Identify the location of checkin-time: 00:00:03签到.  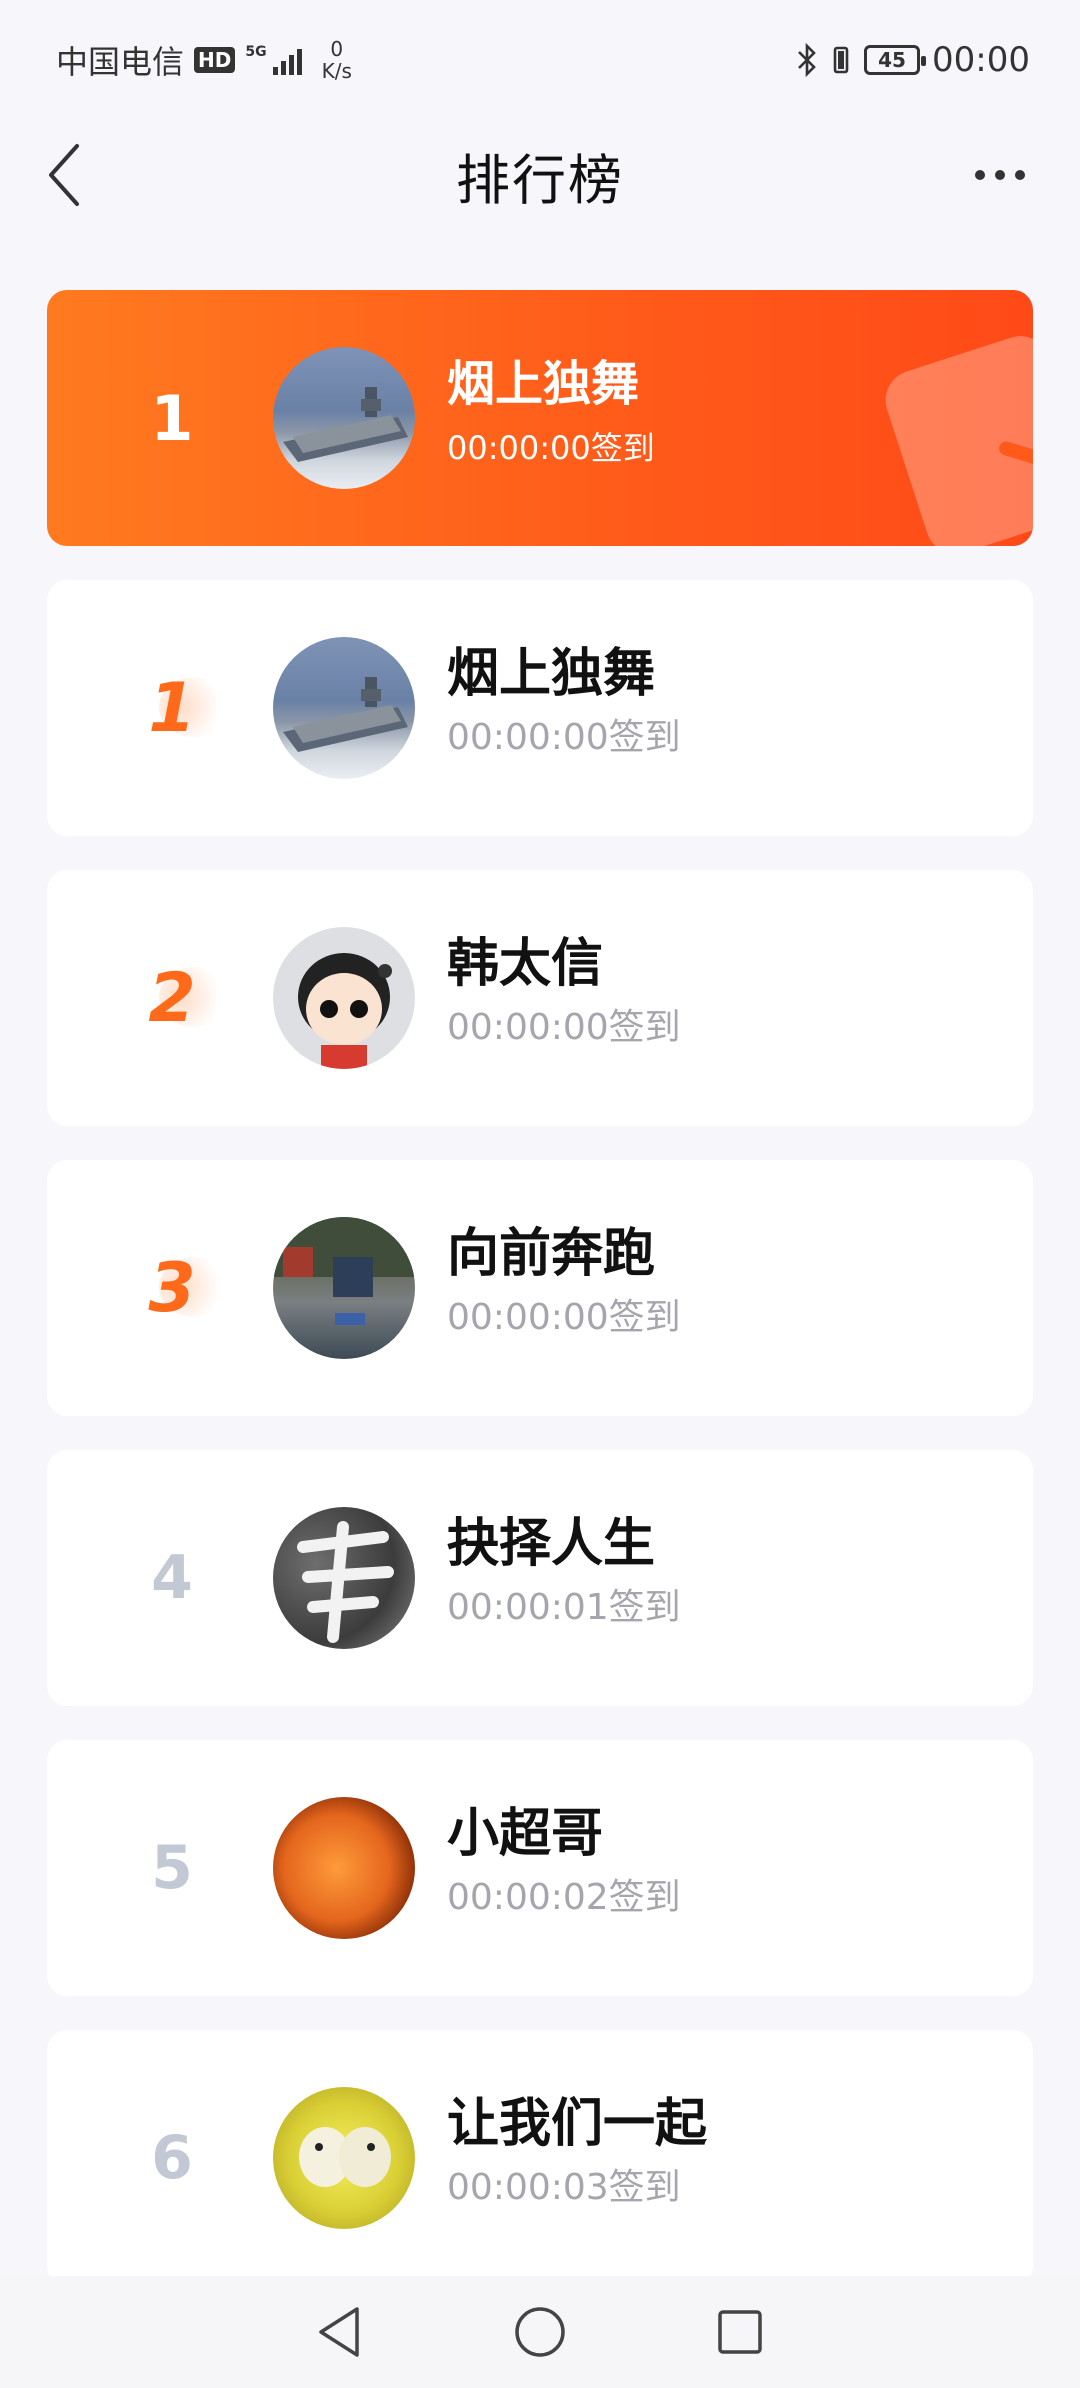
(564, 2187).